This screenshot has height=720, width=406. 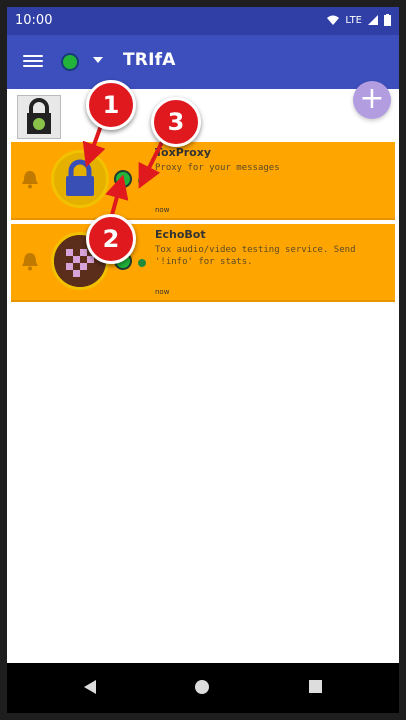 What do you see at coordinates (176, 122) in the screenshot?
I see `callout-badge: 3` at bounding box center [176, 122].